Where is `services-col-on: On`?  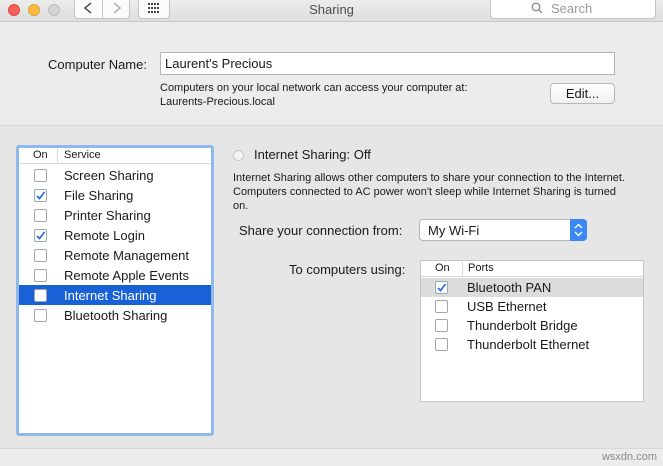
services-col-on: On is located at coordinates (40, 155).